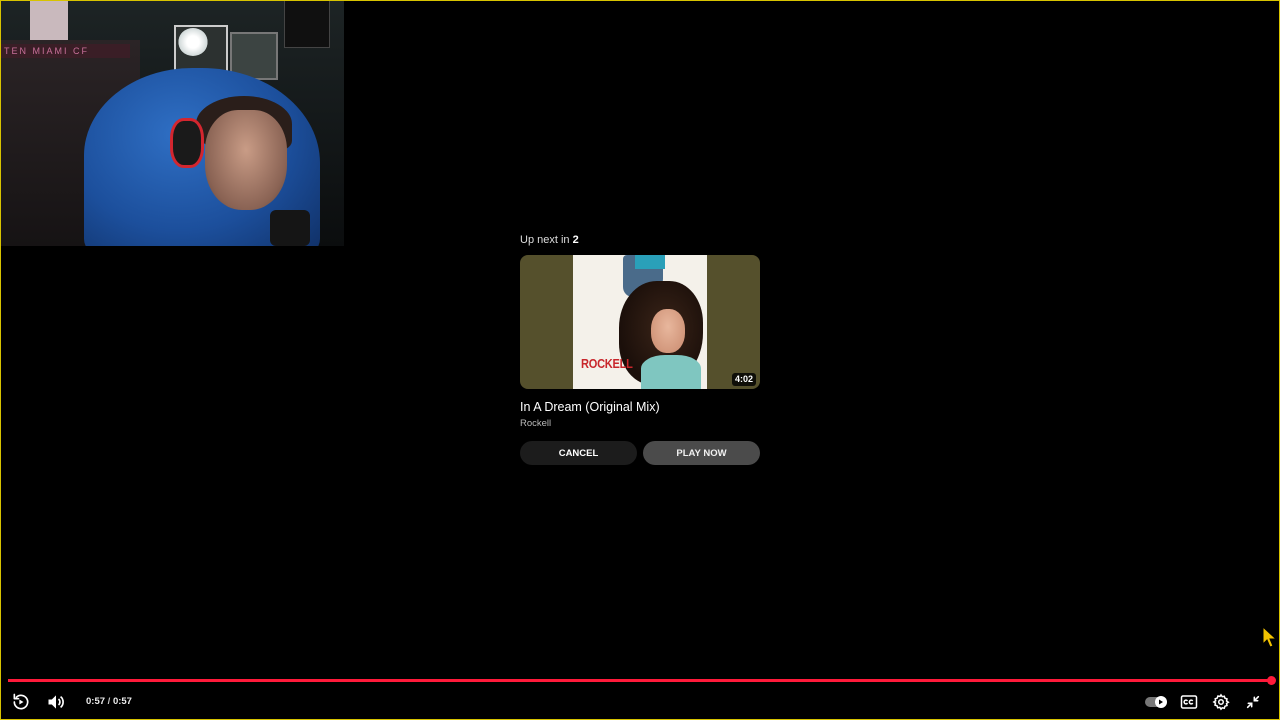  What do you see at coordinates (56, 702) in the screenshot?
I see `volume-icon` at bounding box center [56, 702].